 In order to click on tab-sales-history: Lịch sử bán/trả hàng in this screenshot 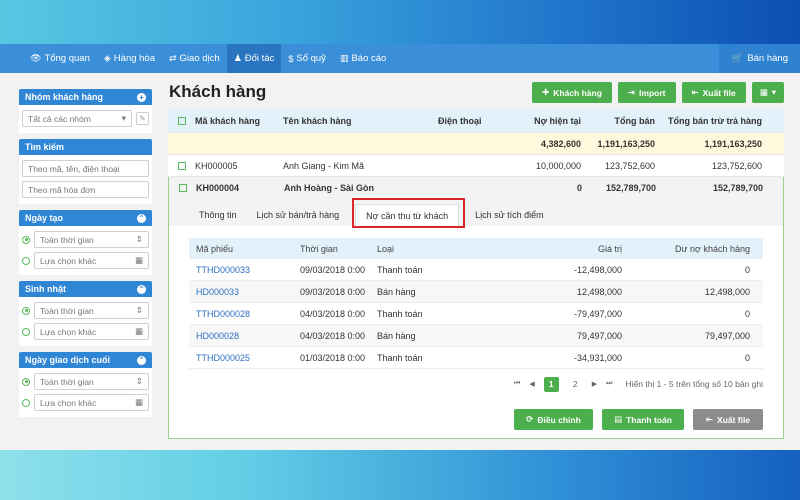, I will do `click(298, 215)`.